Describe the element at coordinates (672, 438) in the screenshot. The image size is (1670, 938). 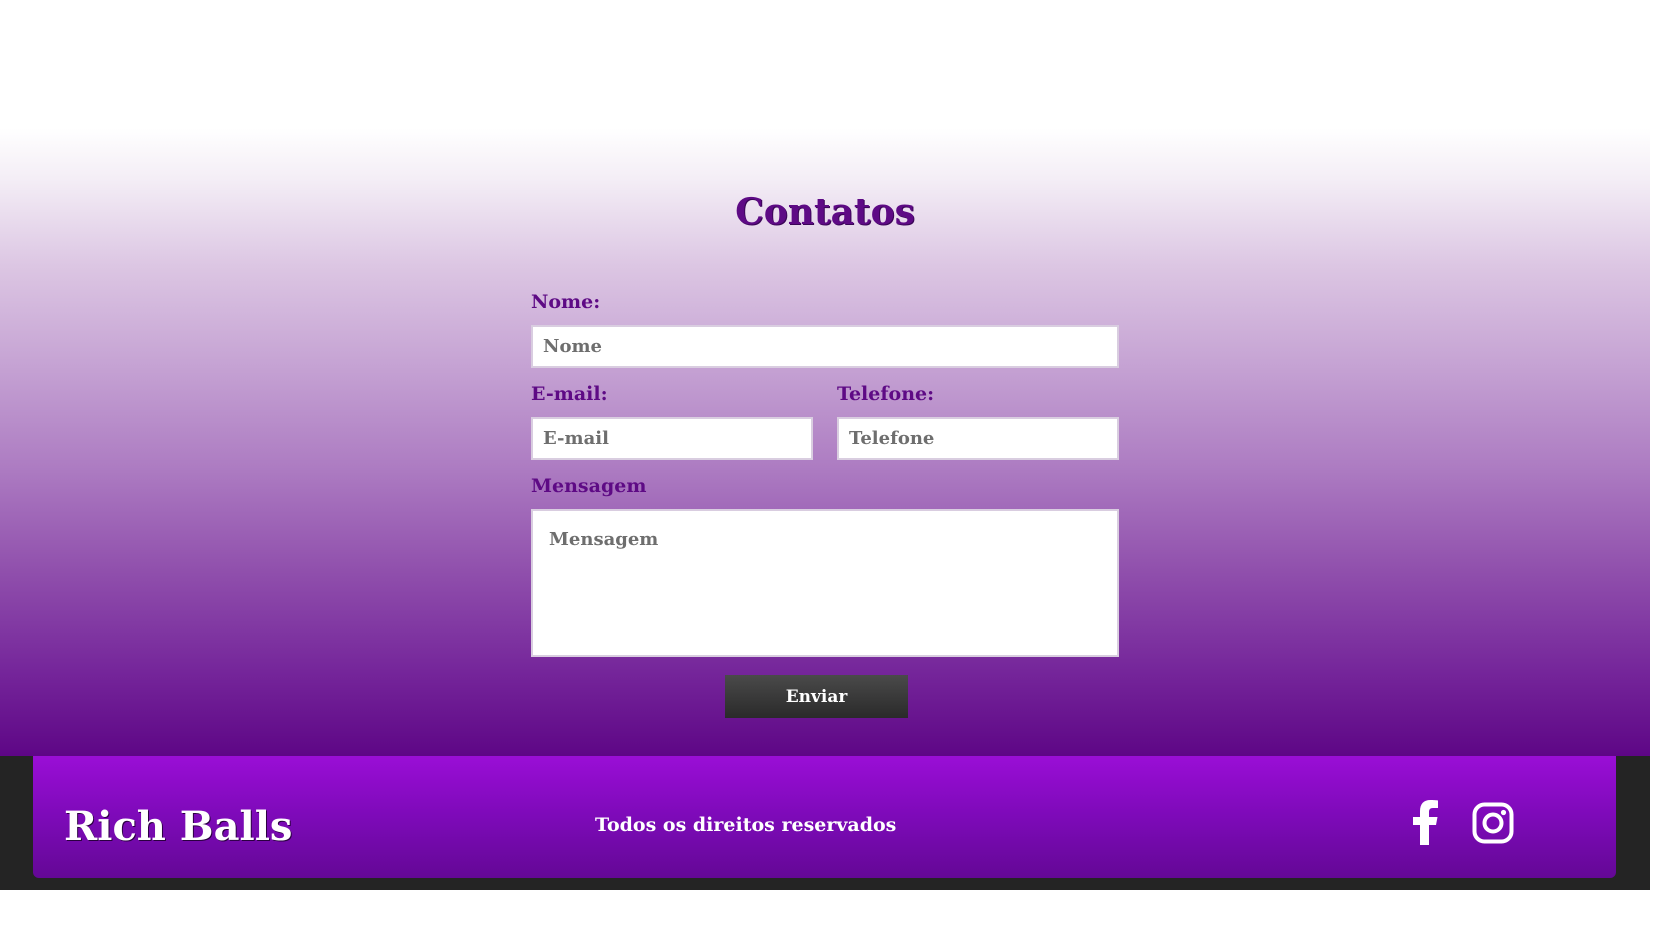
I see `email-input` at that location.